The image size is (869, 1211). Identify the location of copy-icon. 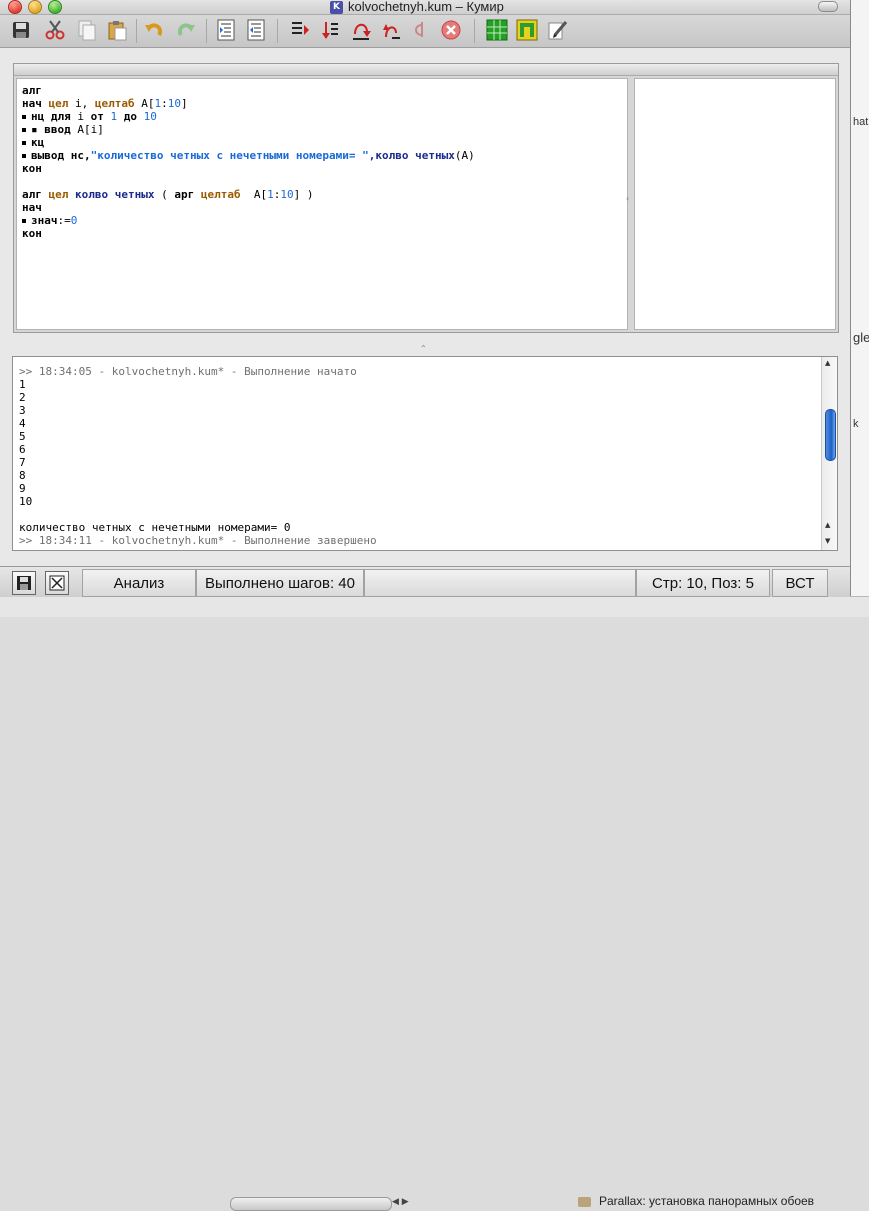
(87, 30).